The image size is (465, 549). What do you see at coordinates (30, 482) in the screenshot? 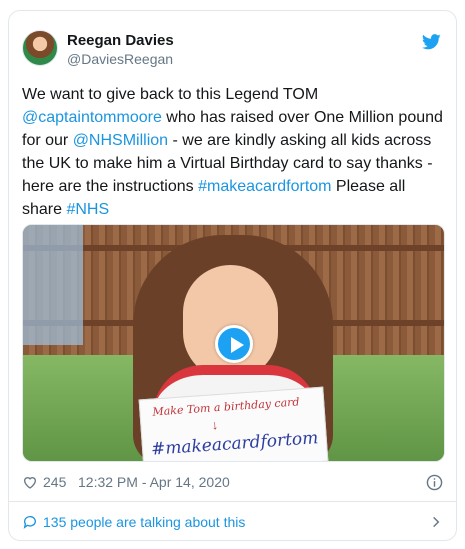
I see `heart-icon` at bounding box center [30, 482].